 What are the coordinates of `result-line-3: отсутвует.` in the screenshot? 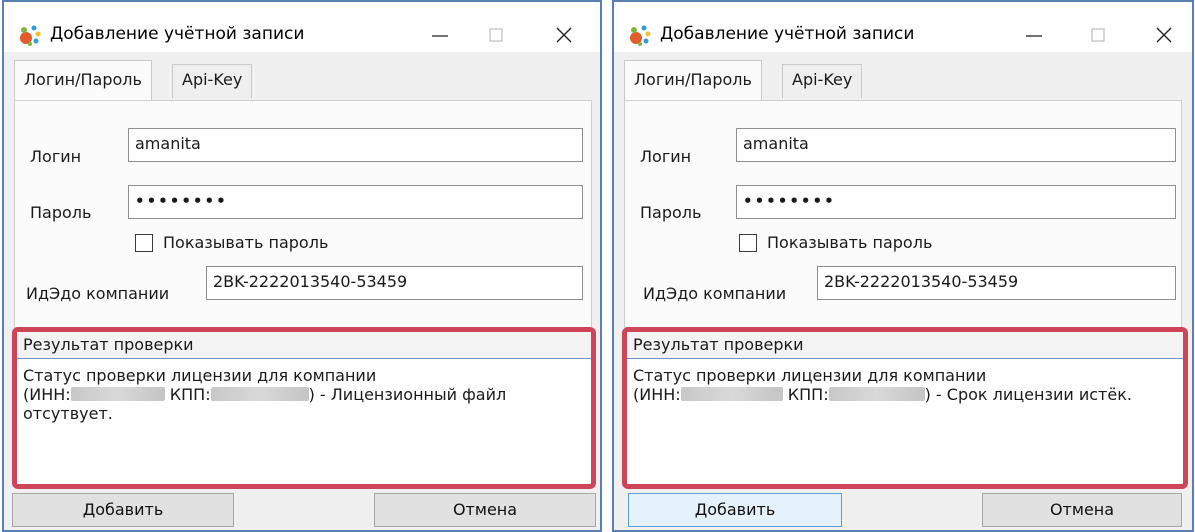 It's located at (68, 413).